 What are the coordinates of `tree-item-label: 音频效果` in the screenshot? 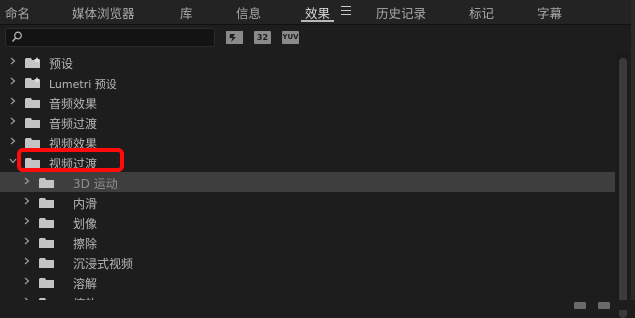 It's located at (73, 104).